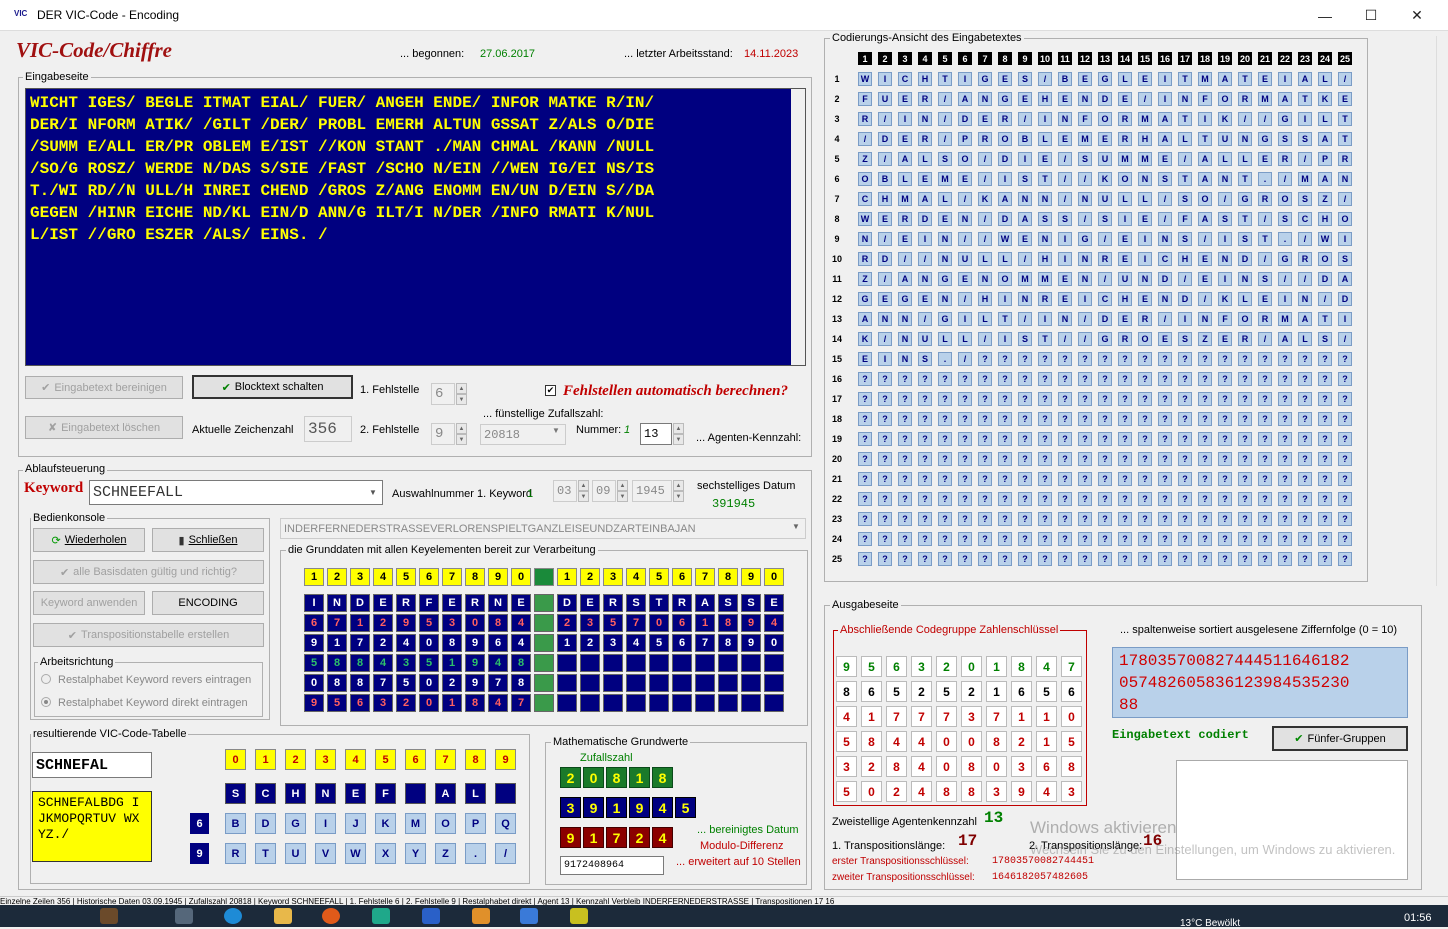 This screenshot has height=929, width=1448. Describe the element at coordinates (1265, 199) in the screenshot. I see `coding-cell: R` at that location.